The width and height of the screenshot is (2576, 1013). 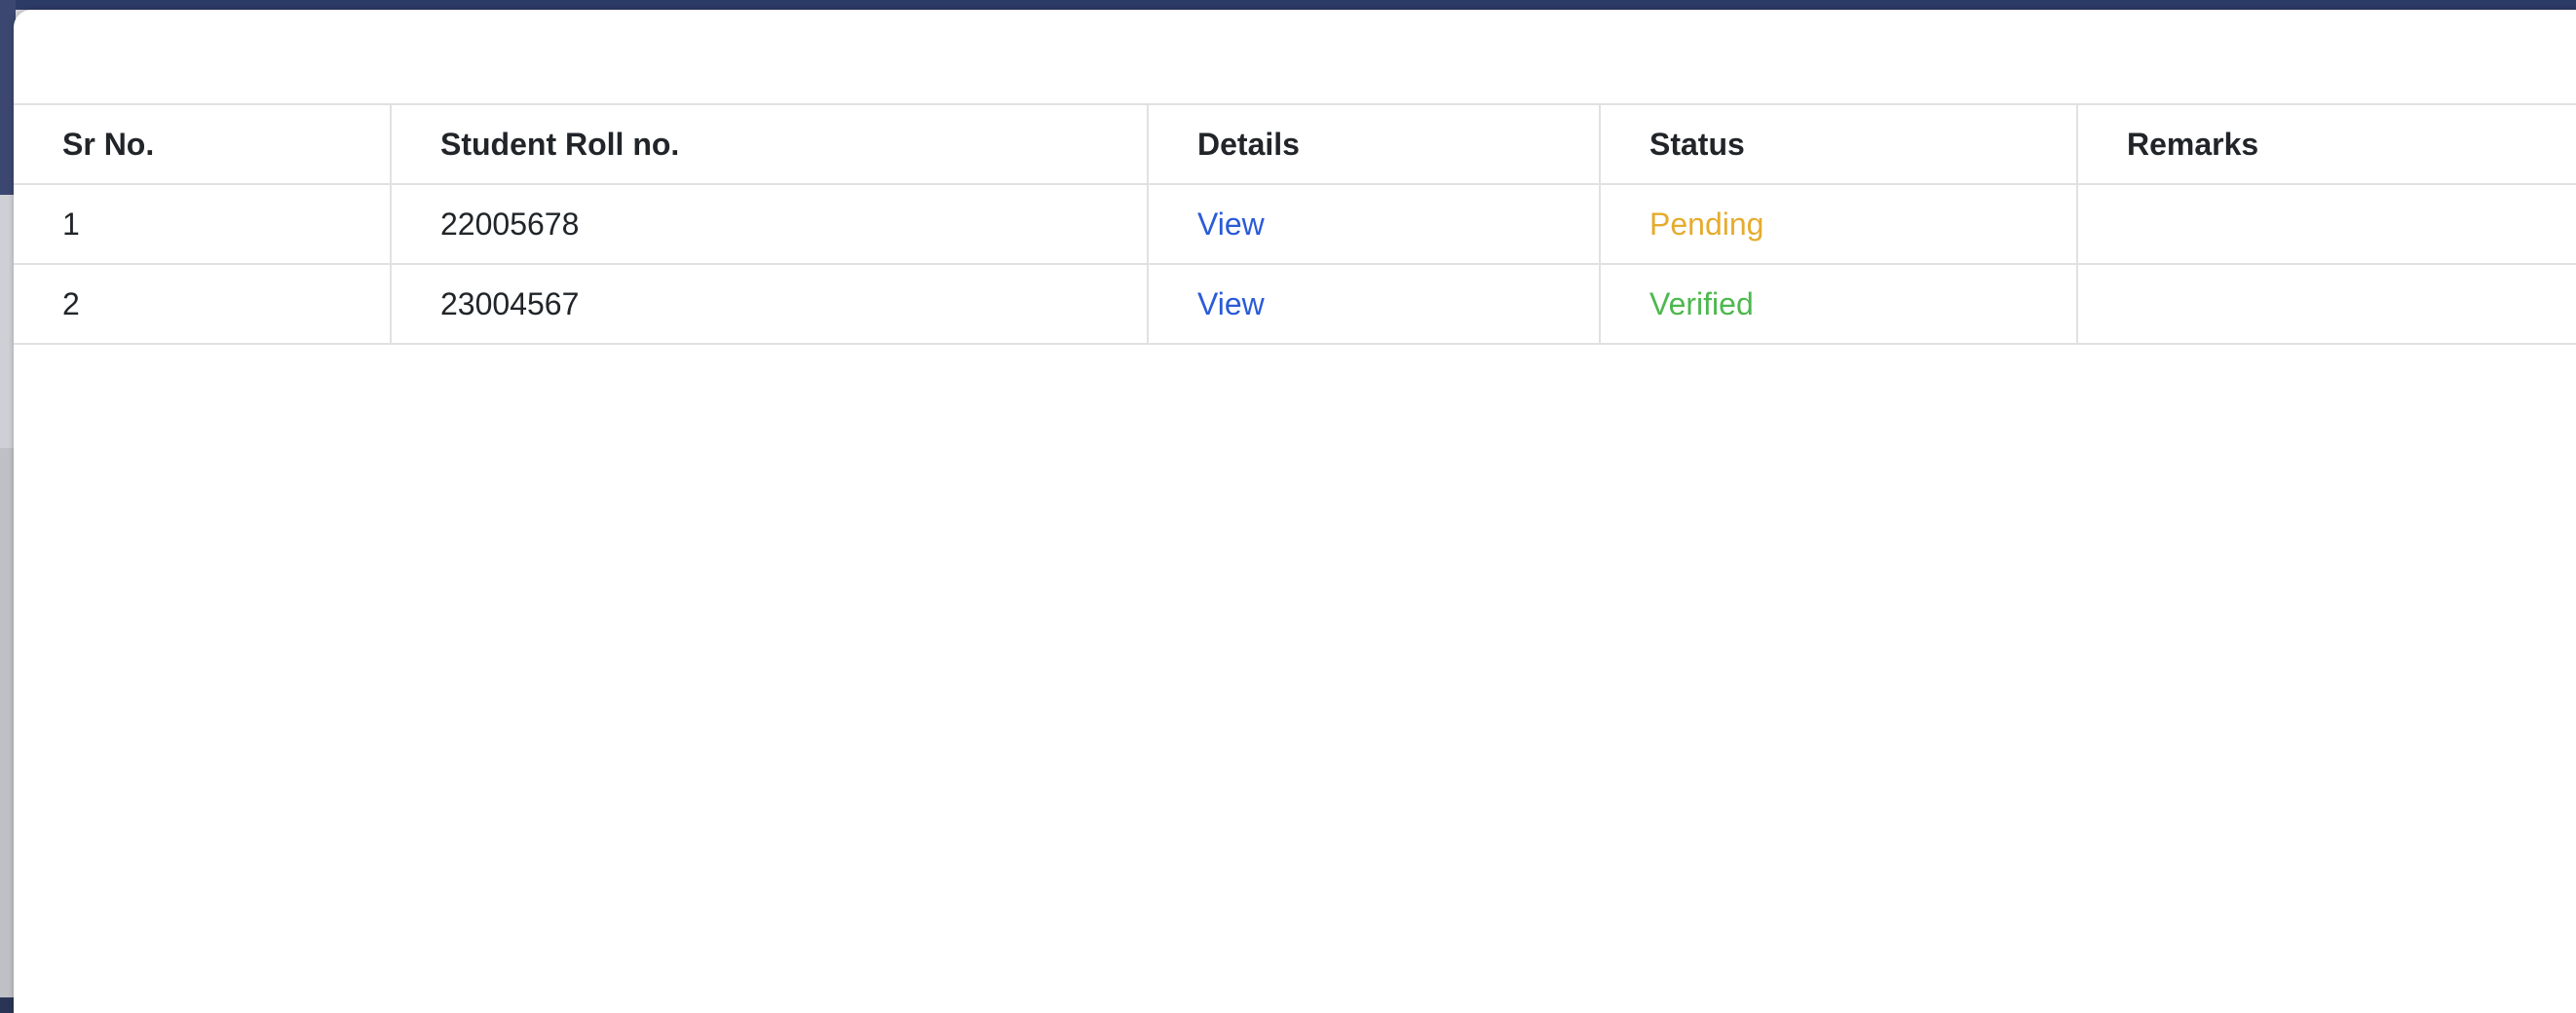 I want to click on sr-no-cell: 2, so click(x=203, y=304).